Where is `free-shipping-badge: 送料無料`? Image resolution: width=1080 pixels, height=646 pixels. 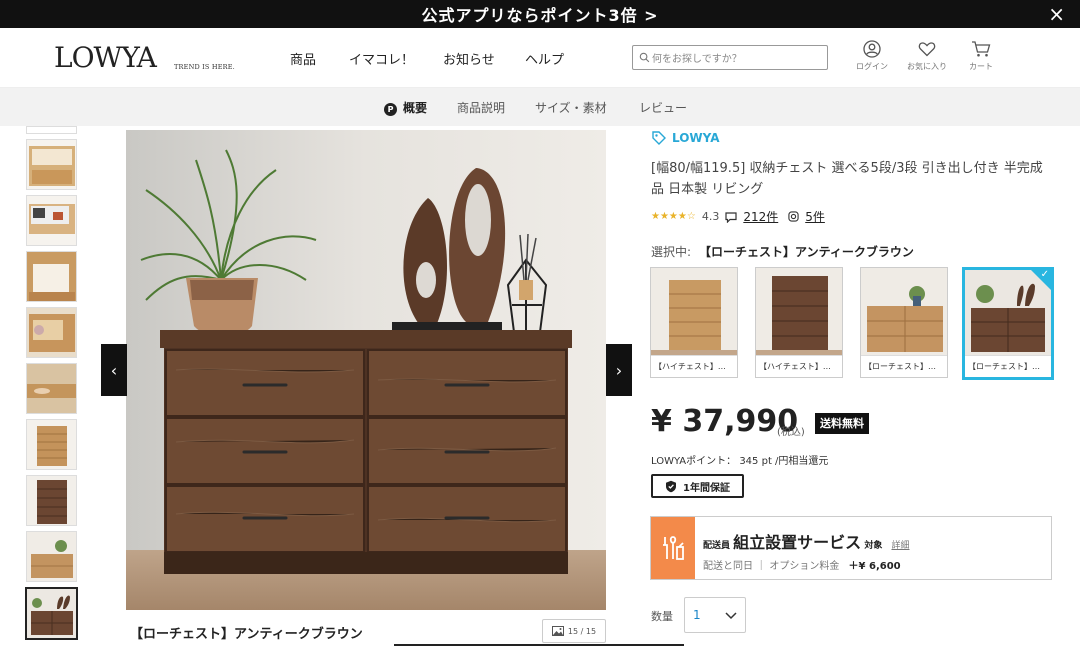
free-shipping-badge: 送料無料 is located at coordinates (842, 423).